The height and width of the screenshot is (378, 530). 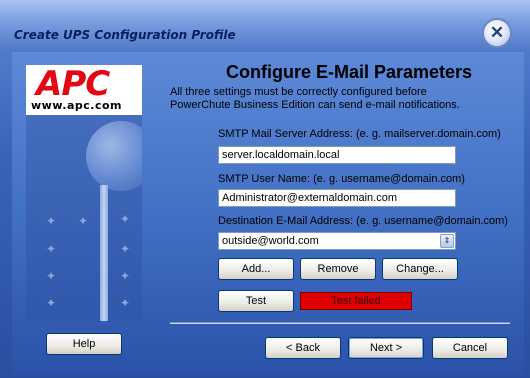 I want to click on remove-button: Remove, so click(x=338, y=269).